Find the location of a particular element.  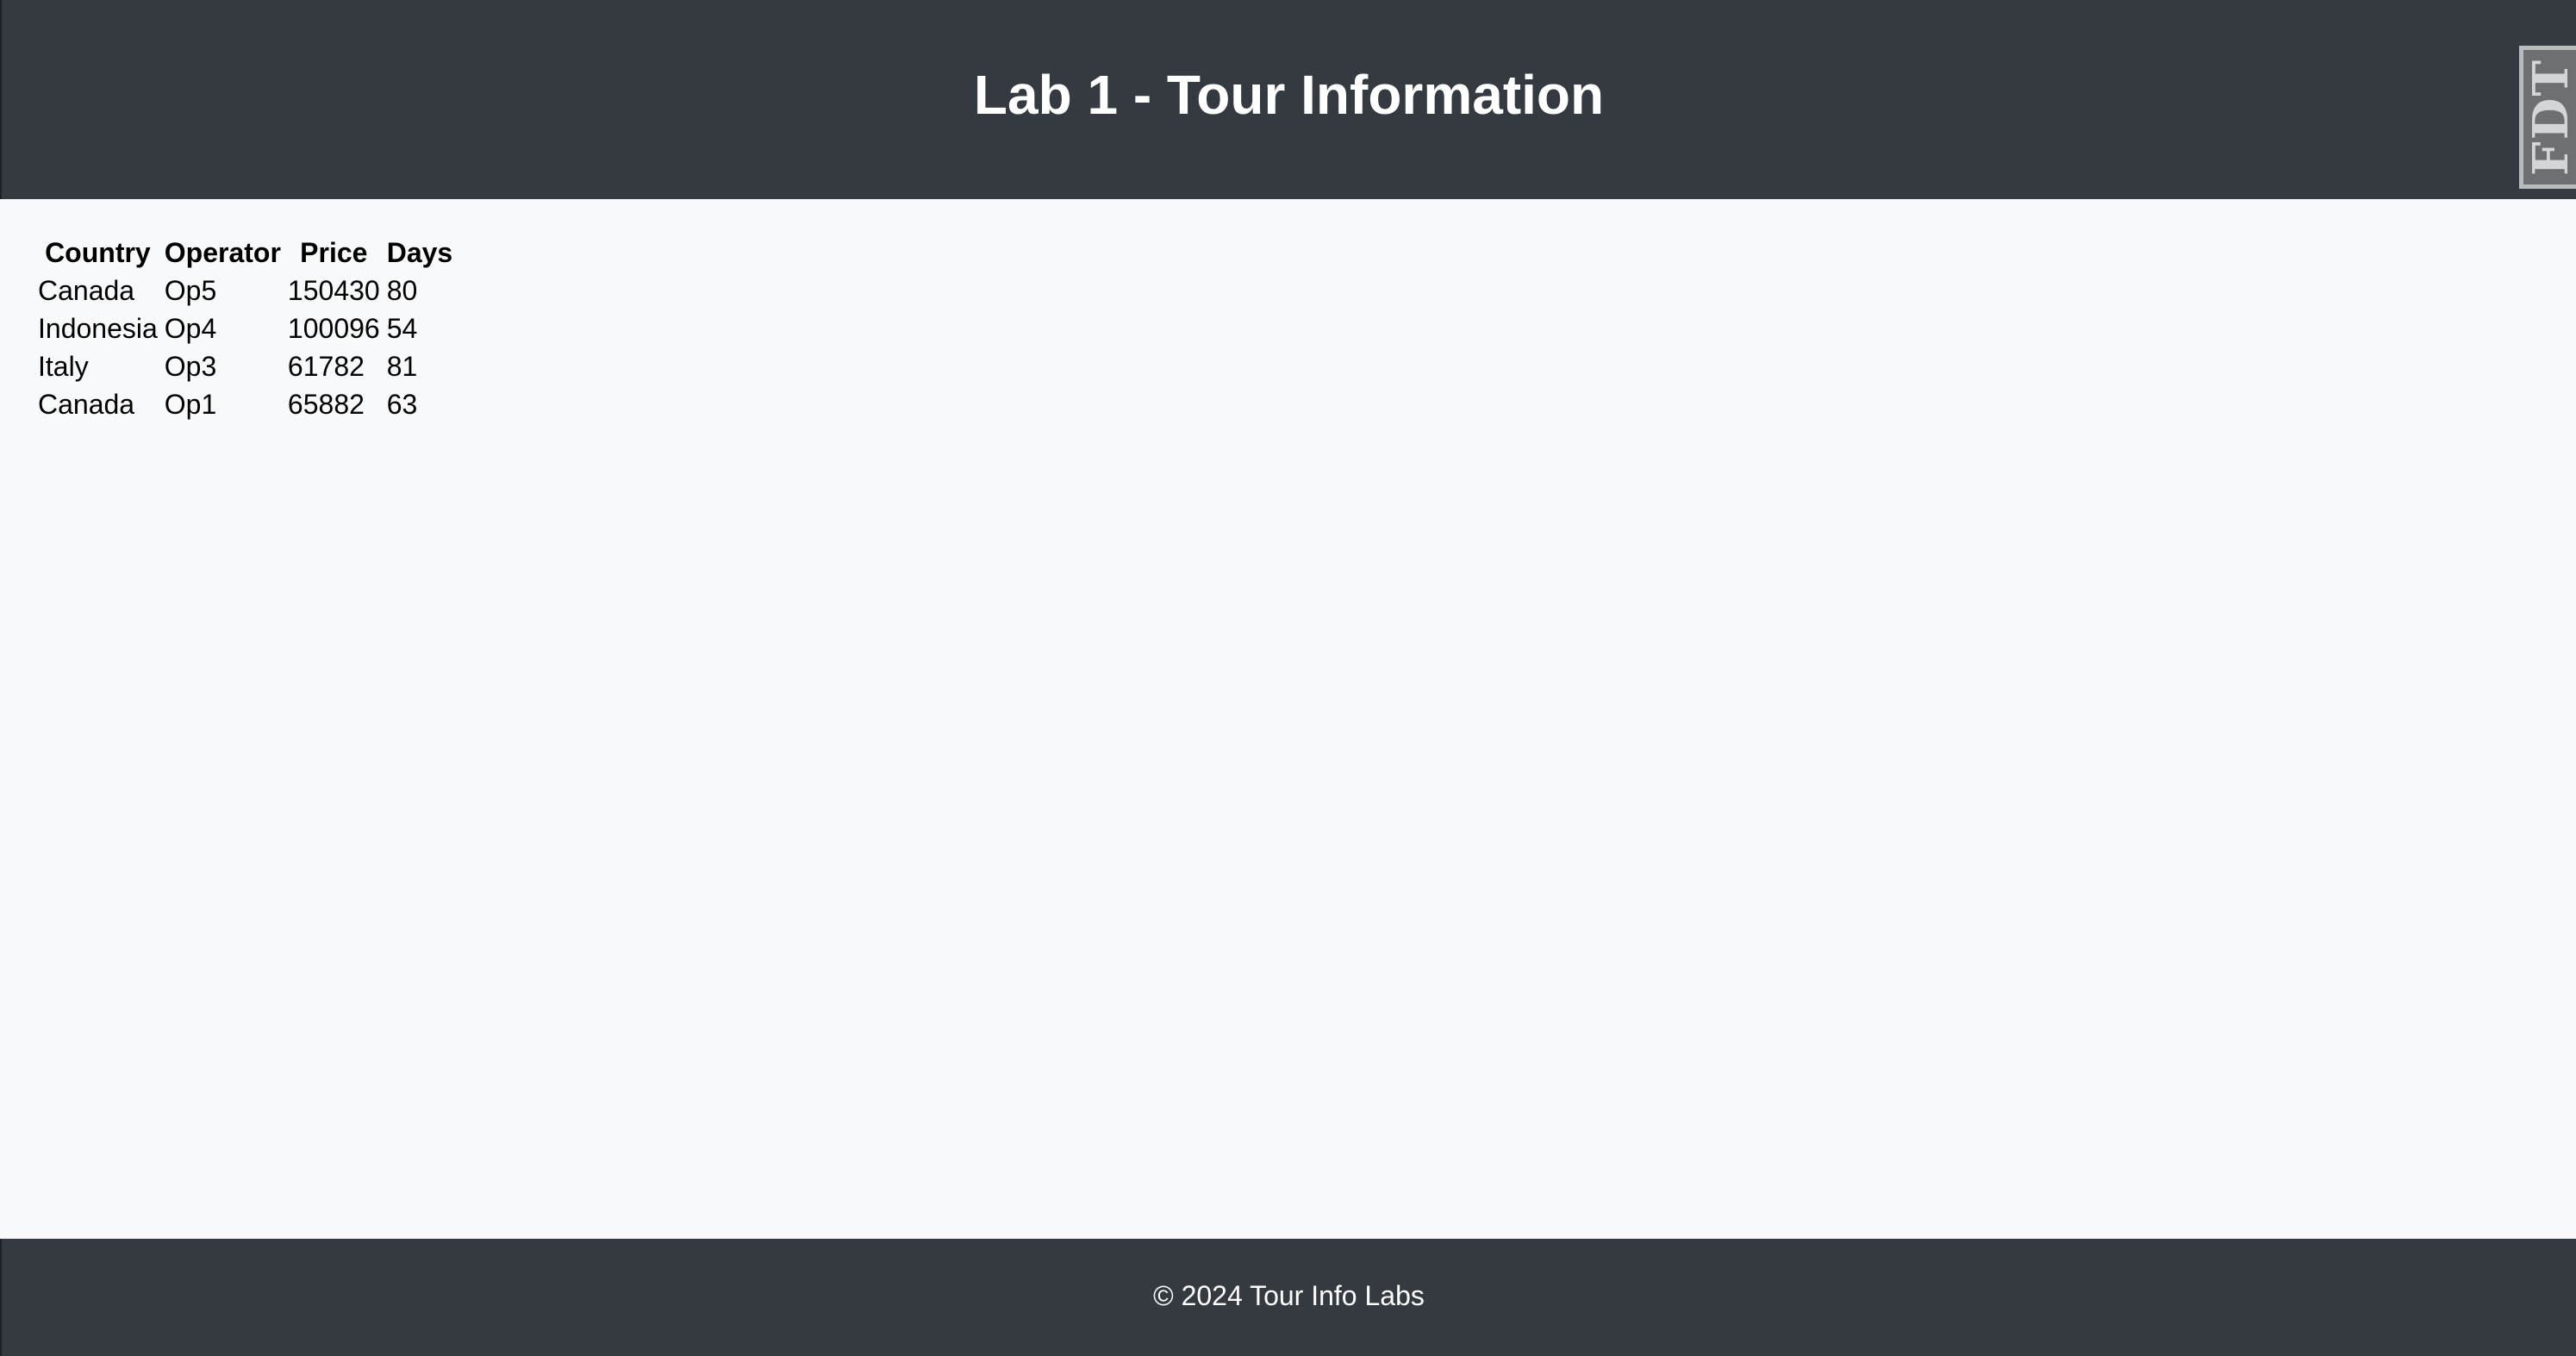

page-title: Lab 1 - Tour Information is located at coordinates (1289, 95).